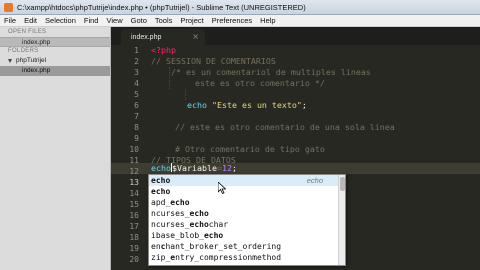  What do you see at coordinates (31, 60) in the screenshot?
I see `sidebar-folder-label: phpTutrijel` at bounding box center [31, 60].